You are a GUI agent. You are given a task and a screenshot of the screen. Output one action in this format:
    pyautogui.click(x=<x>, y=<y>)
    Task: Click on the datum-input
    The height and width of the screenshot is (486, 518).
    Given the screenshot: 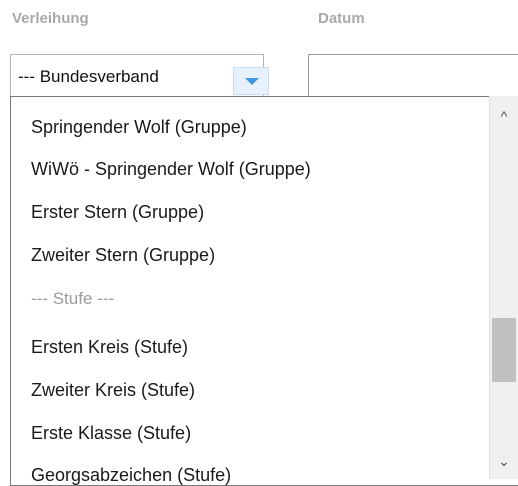 What is the action you would take?
    pyautogui.click(x=413, y=77)
    